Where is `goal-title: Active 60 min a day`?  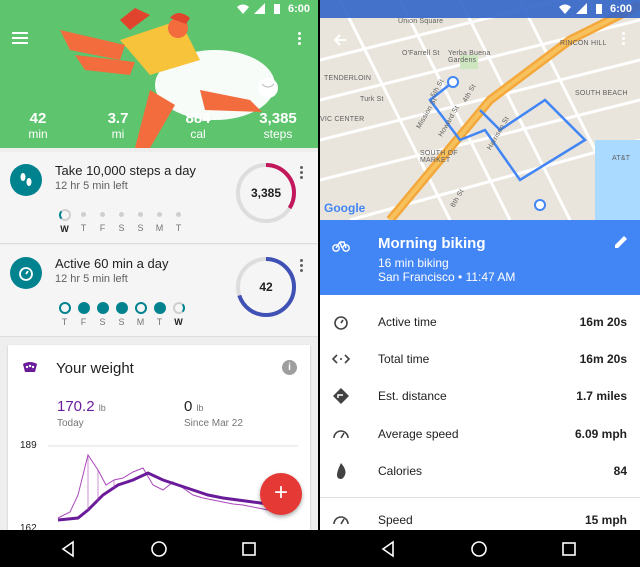
goal-title: Active 60 min a day is located at coordinates (112, 263).